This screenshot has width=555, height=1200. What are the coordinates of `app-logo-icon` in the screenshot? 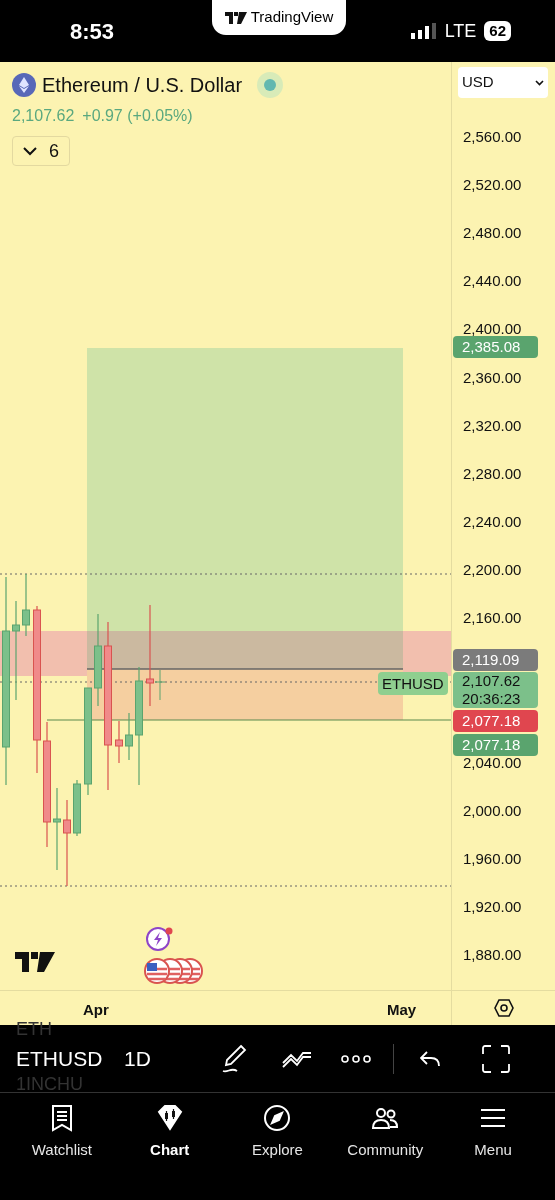 It's located at (235, 17).